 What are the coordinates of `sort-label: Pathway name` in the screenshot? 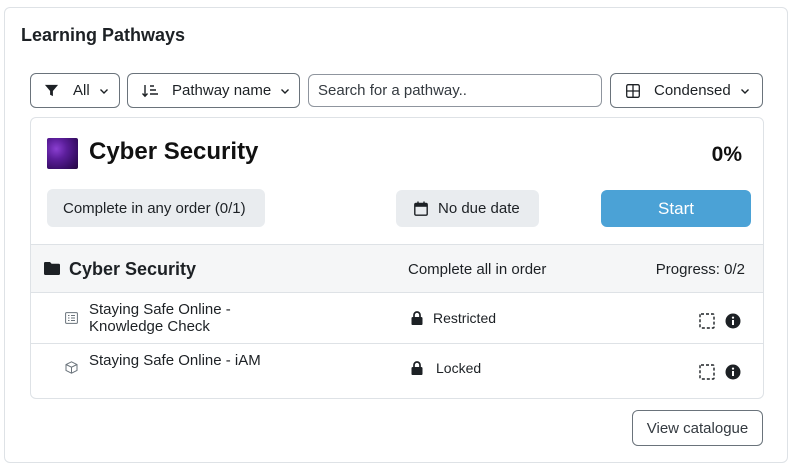 It's located at (222, 90).